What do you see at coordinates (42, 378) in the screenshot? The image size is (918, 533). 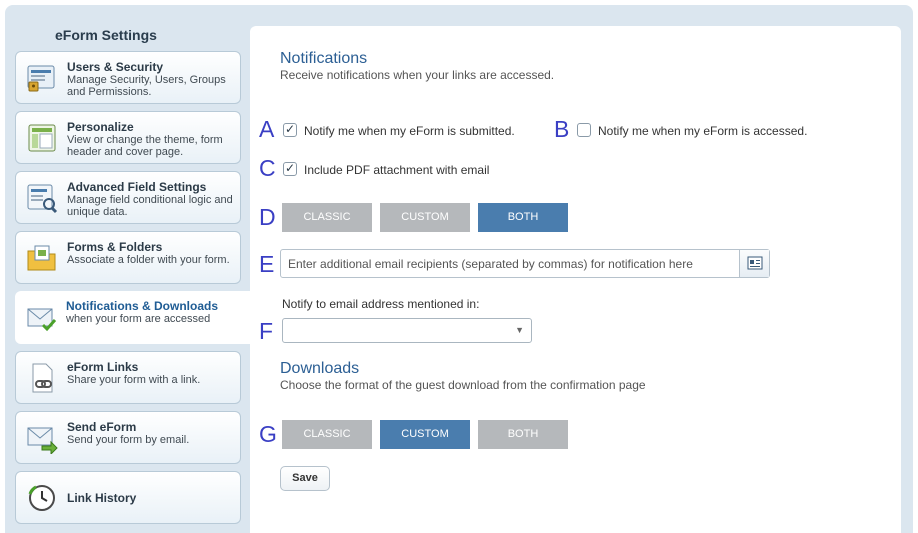 I see `link-icon` at bounding box center [42, 378].